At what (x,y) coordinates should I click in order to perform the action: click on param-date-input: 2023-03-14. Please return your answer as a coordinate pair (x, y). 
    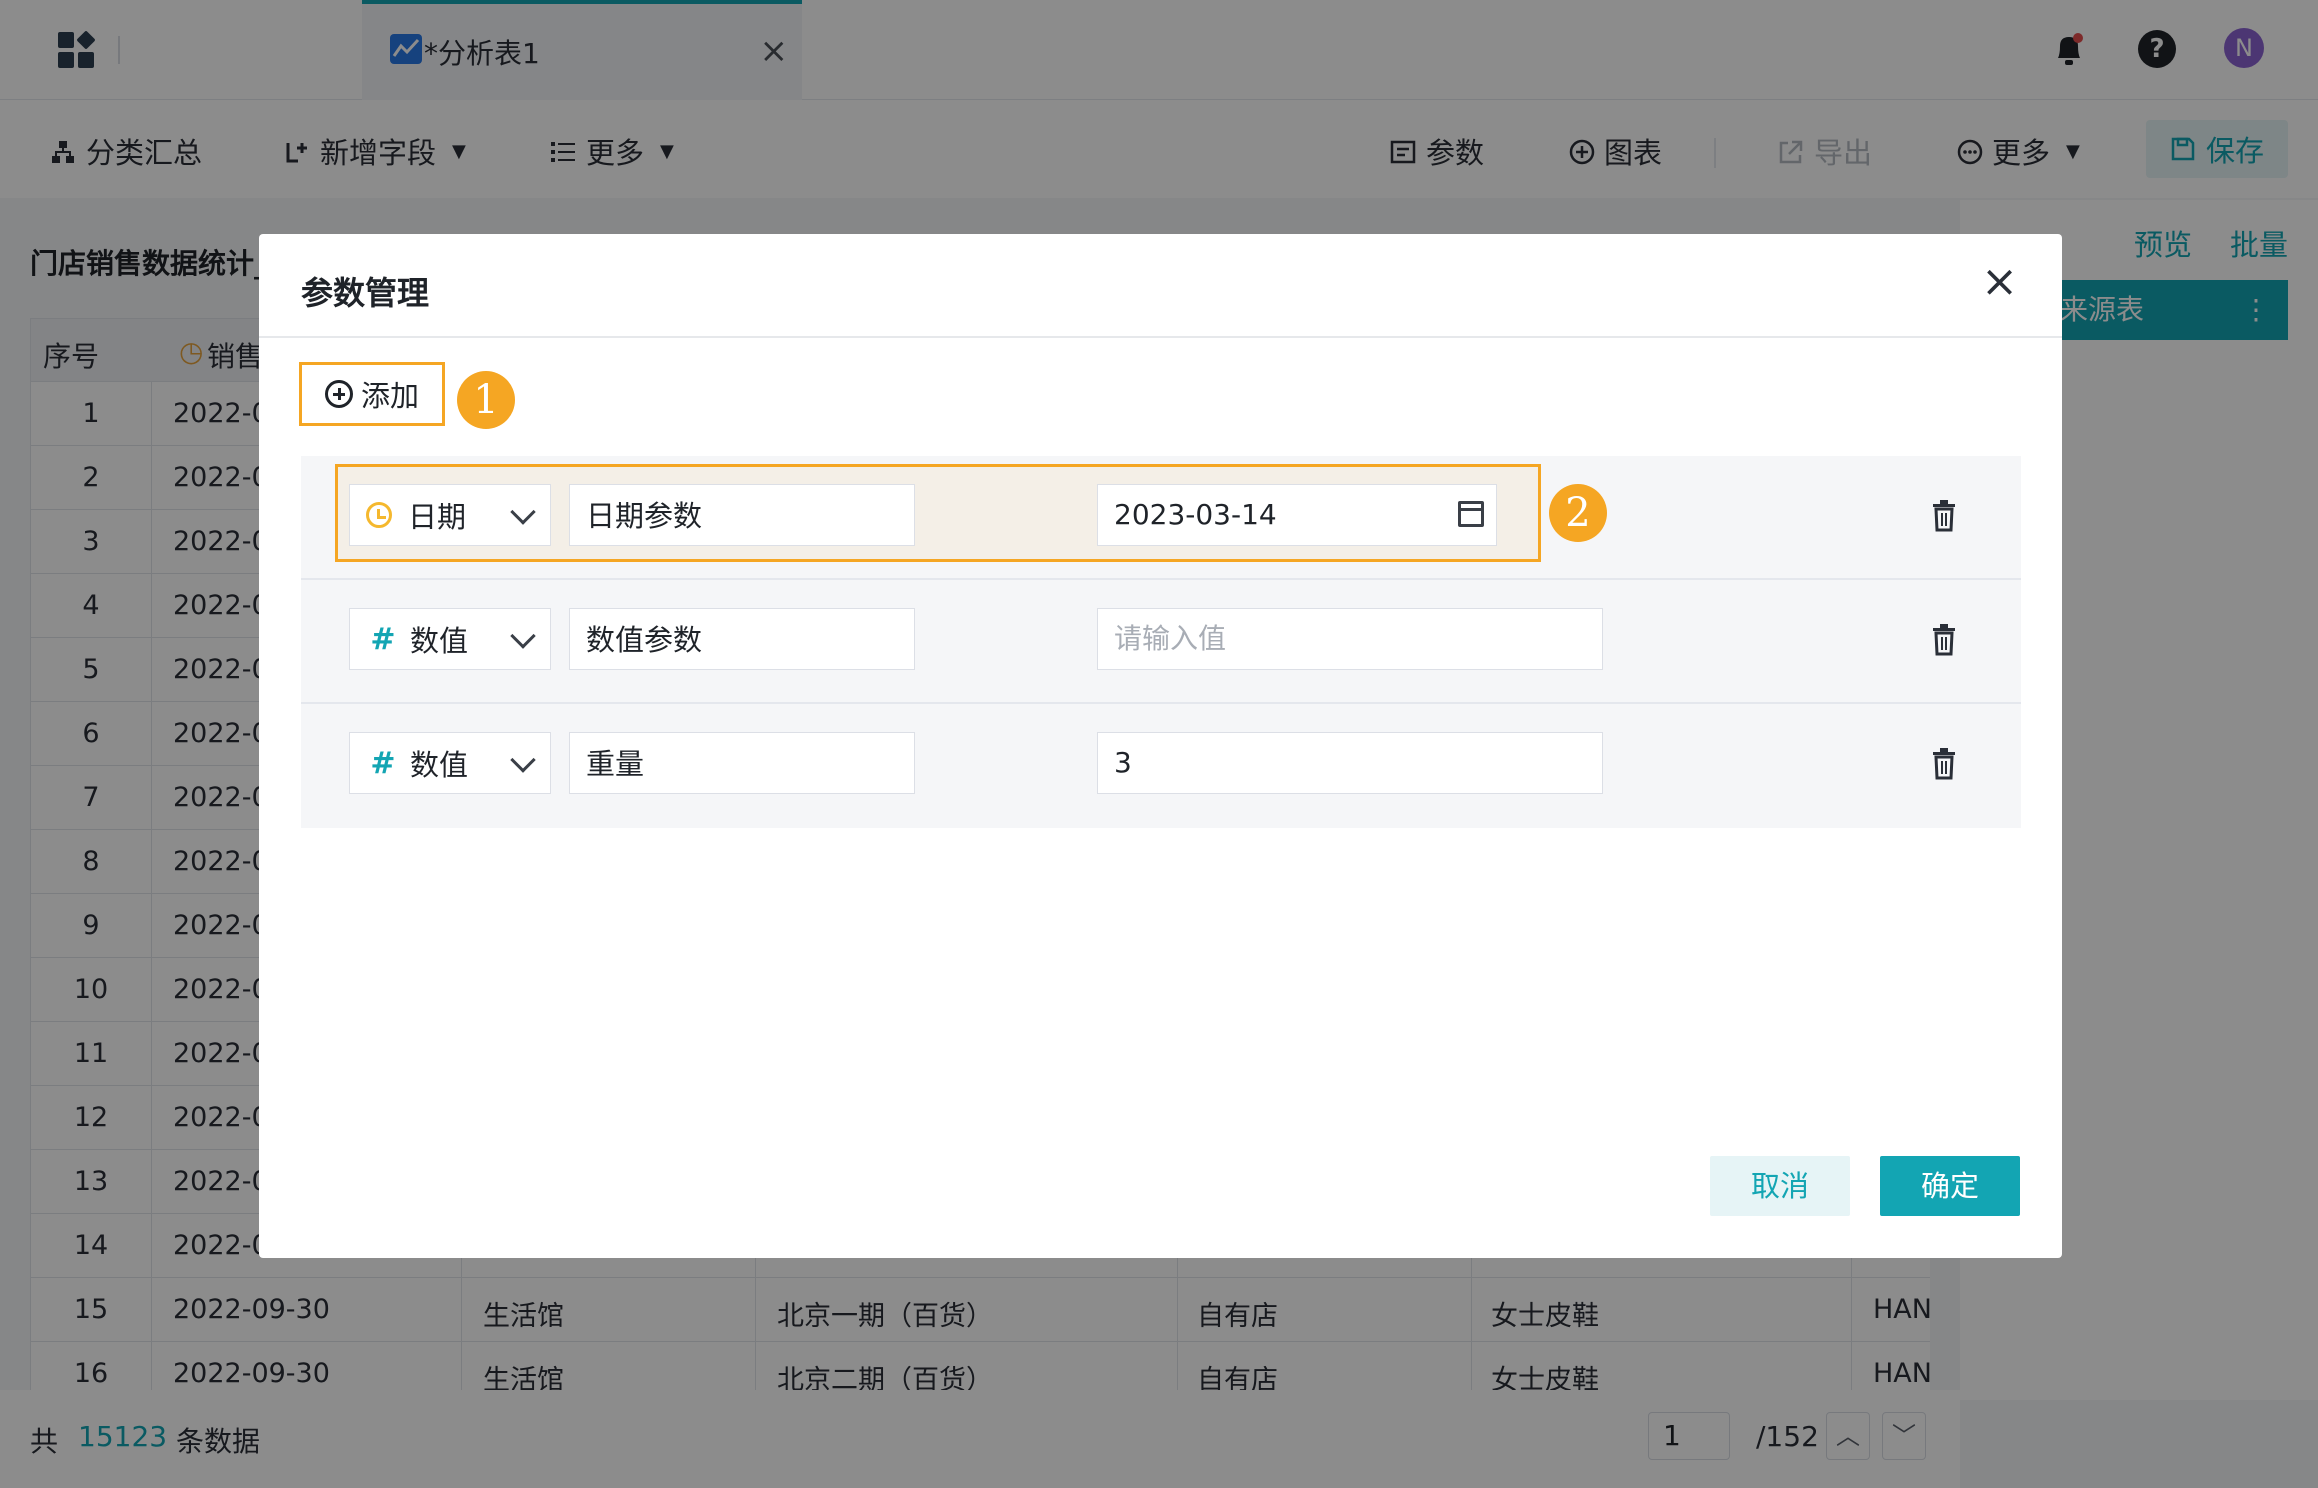
    Looking at the image, I should click on (1297, 515).